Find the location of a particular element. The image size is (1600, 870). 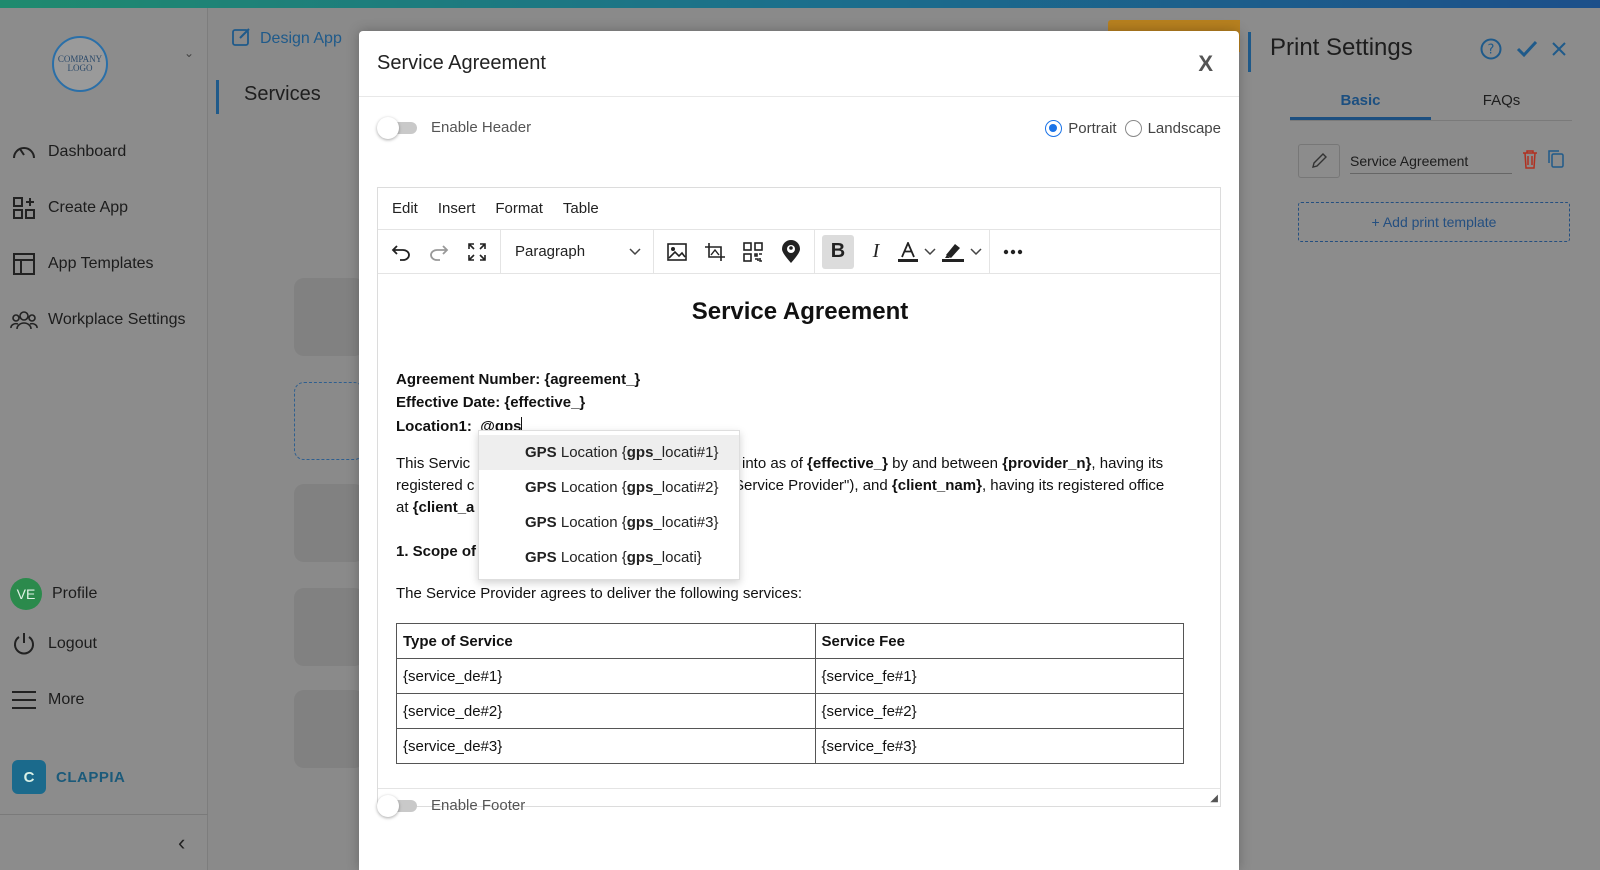

placeholder-token: {effective_} is located at coordinates (847, 463).